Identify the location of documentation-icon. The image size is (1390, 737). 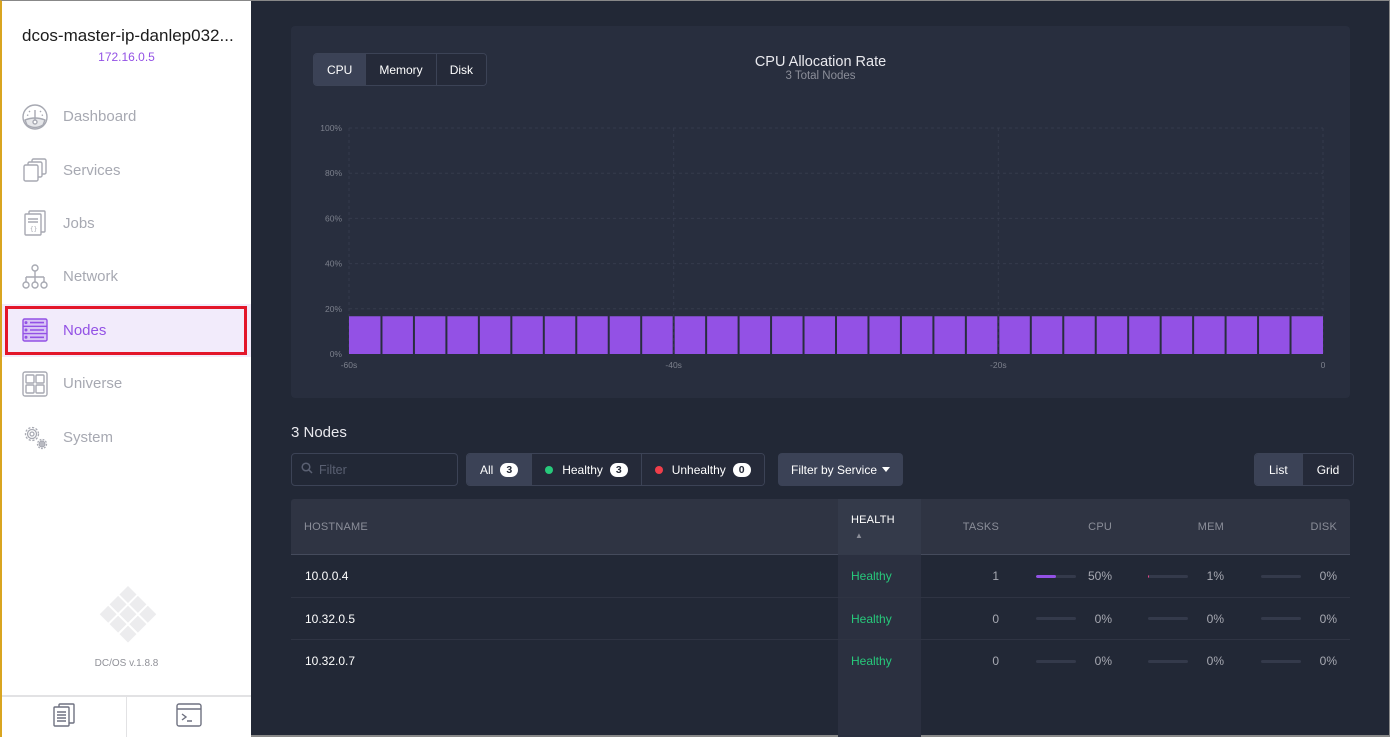
(64, 717).